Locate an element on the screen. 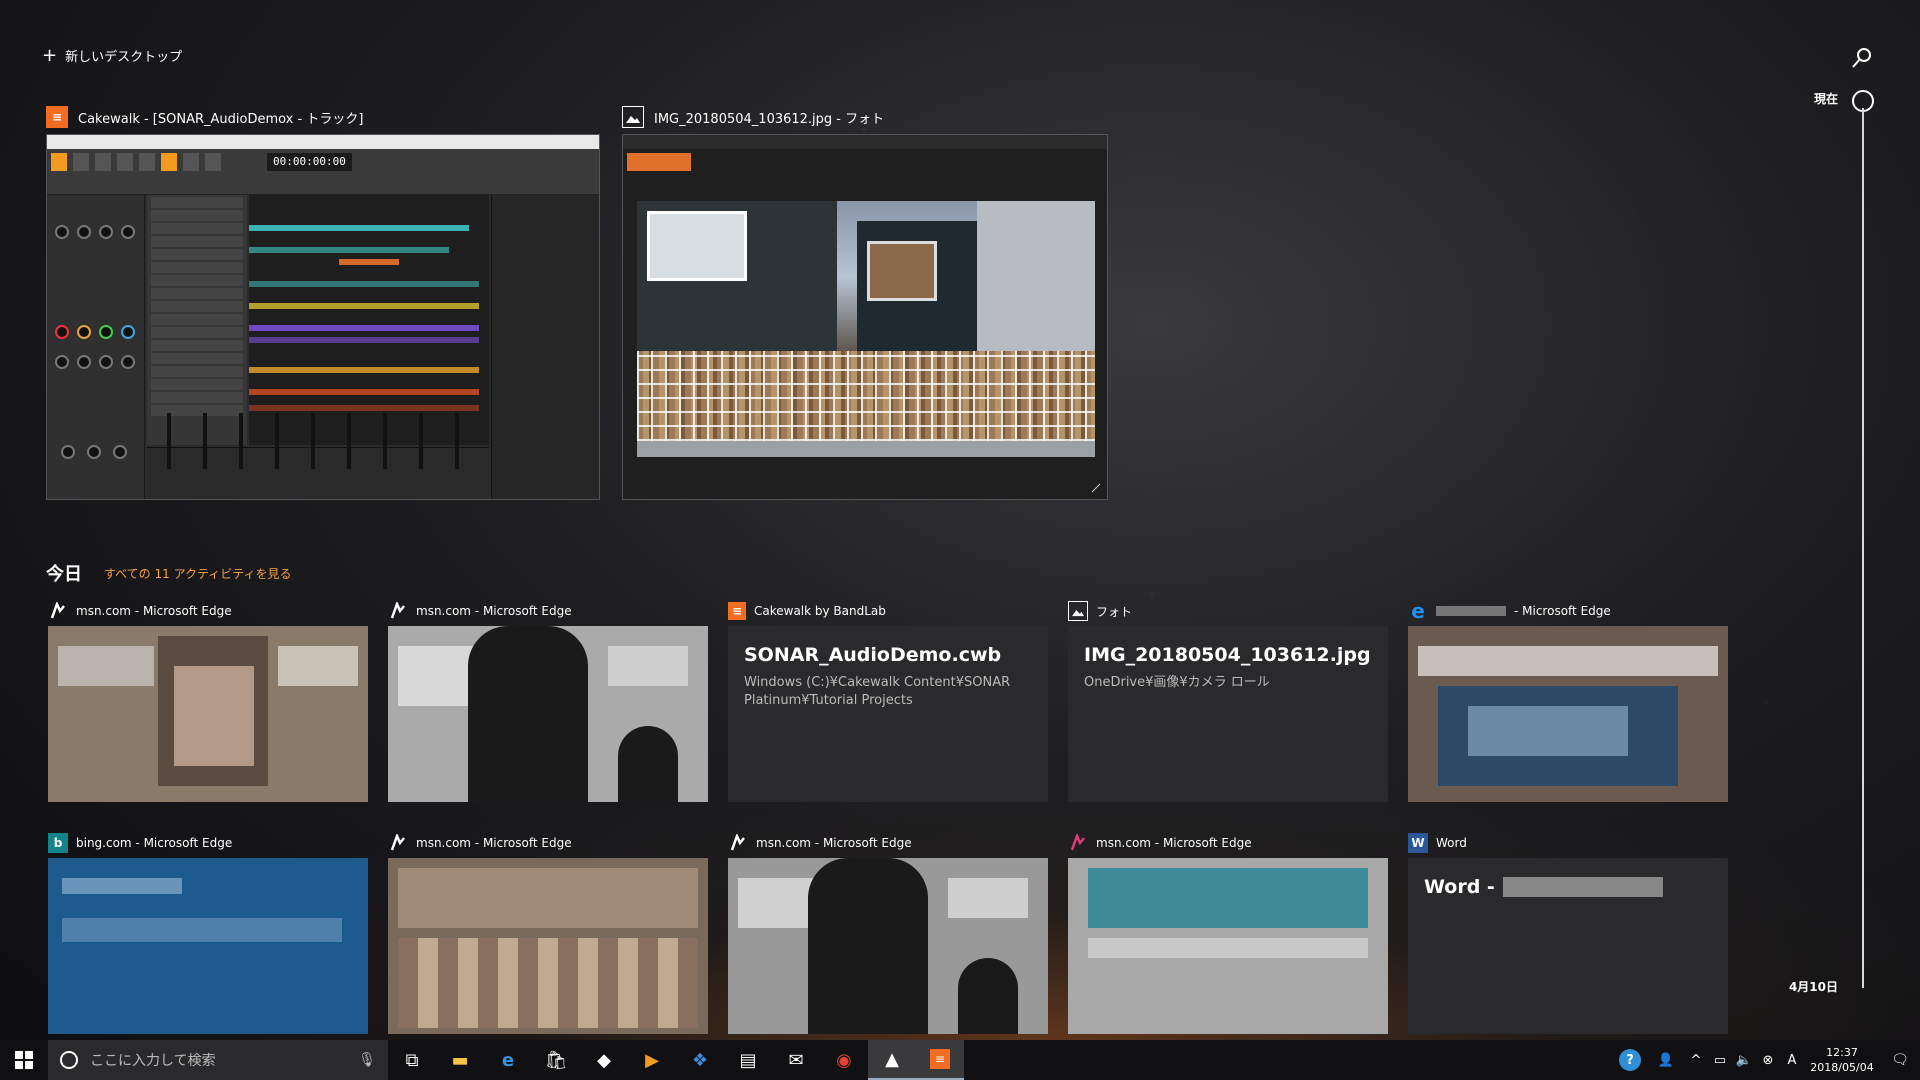  search-placeholder: ここに入力して検索 is located at coordinates (153, 1061).